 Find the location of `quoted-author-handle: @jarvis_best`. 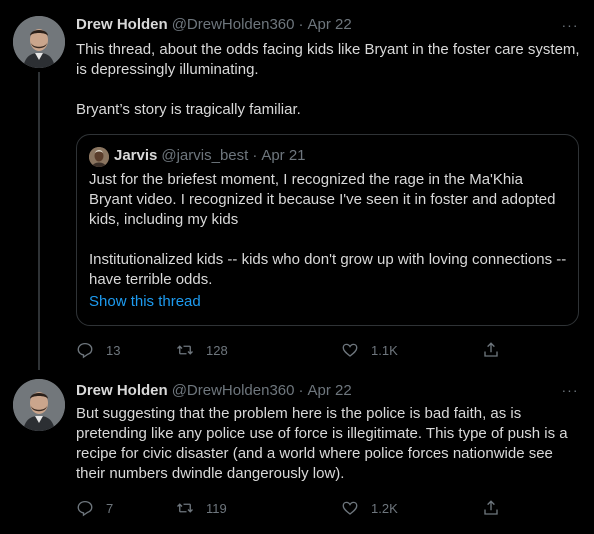

quoted-author-handle: @jarvis_best is located at coordinates (204, 155).